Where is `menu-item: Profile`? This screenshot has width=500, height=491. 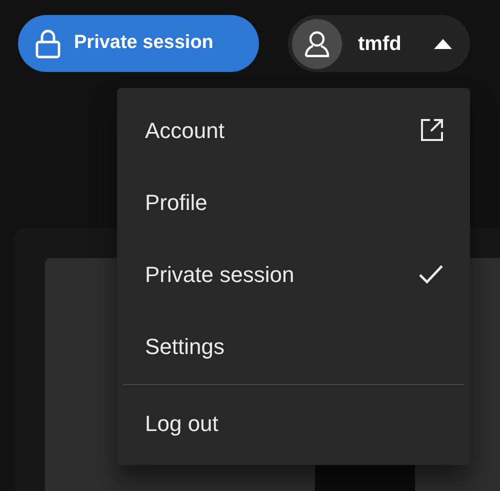 menu-item: Profile is located at coordinates (293, 202).